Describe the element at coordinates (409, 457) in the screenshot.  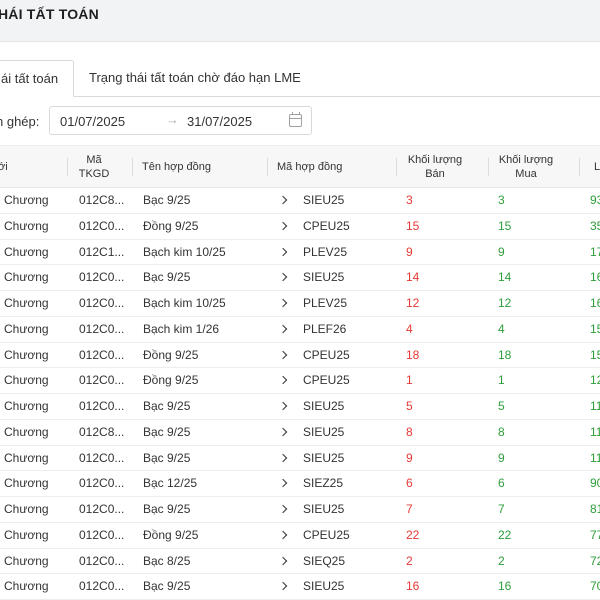
I see `cell-sell-qty: 9` at that location.